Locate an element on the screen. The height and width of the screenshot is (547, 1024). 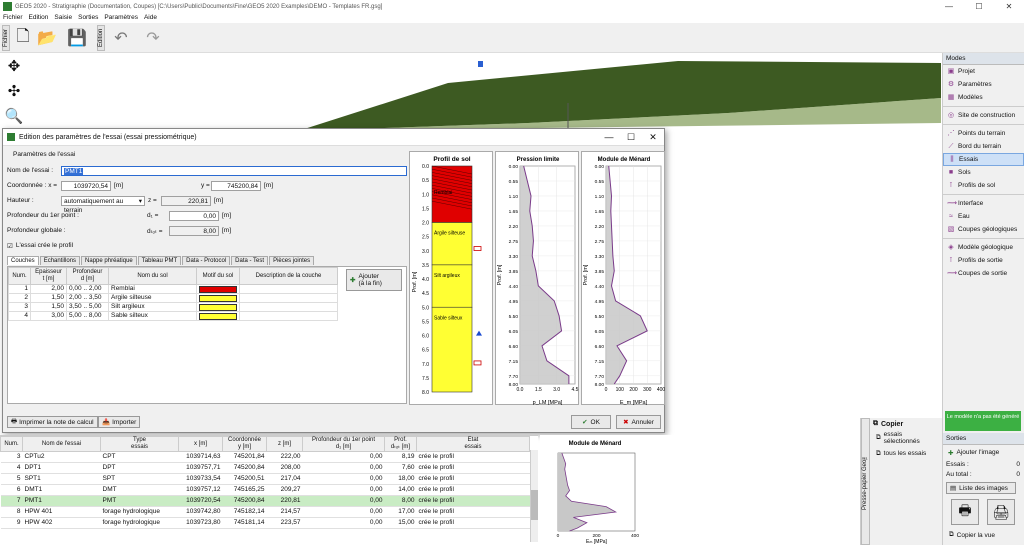
group-title: Paramètres de l'essai is located at coordinates (44, 154).